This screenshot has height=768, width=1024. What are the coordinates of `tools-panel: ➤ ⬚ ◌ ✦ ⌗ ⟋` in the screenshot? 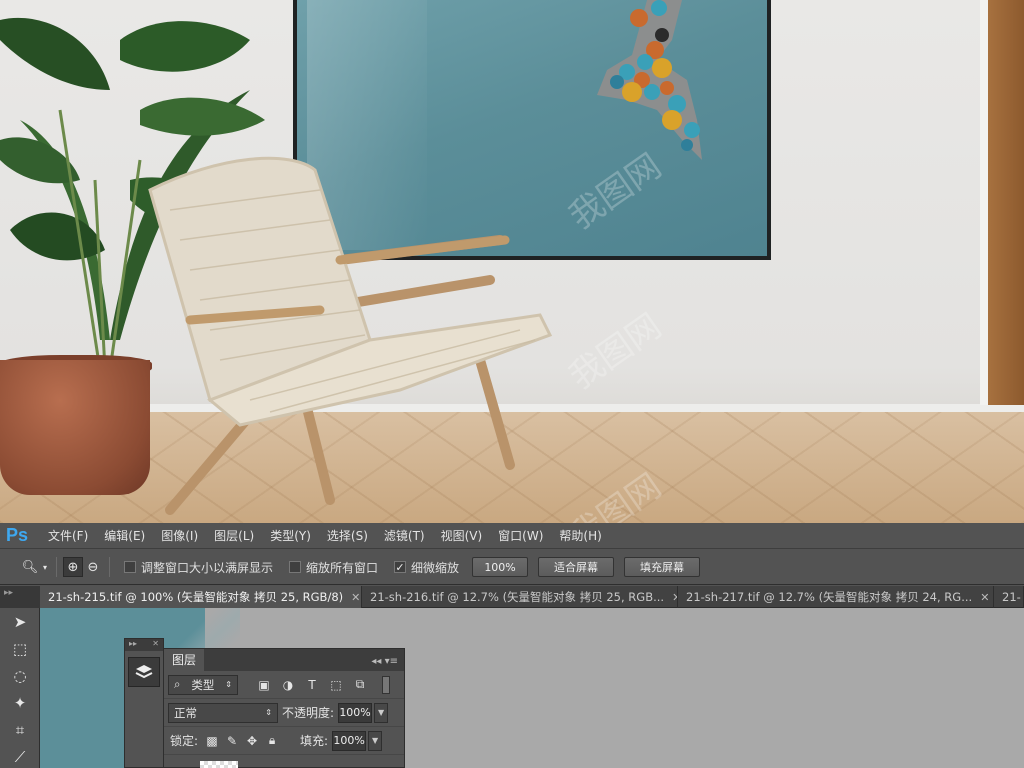 It's located at (20, 688).